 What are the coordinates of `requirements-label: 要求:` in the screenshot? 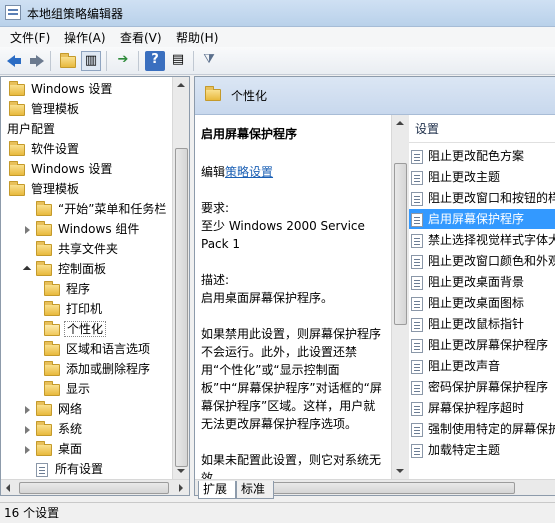 It's located at (215, 208).